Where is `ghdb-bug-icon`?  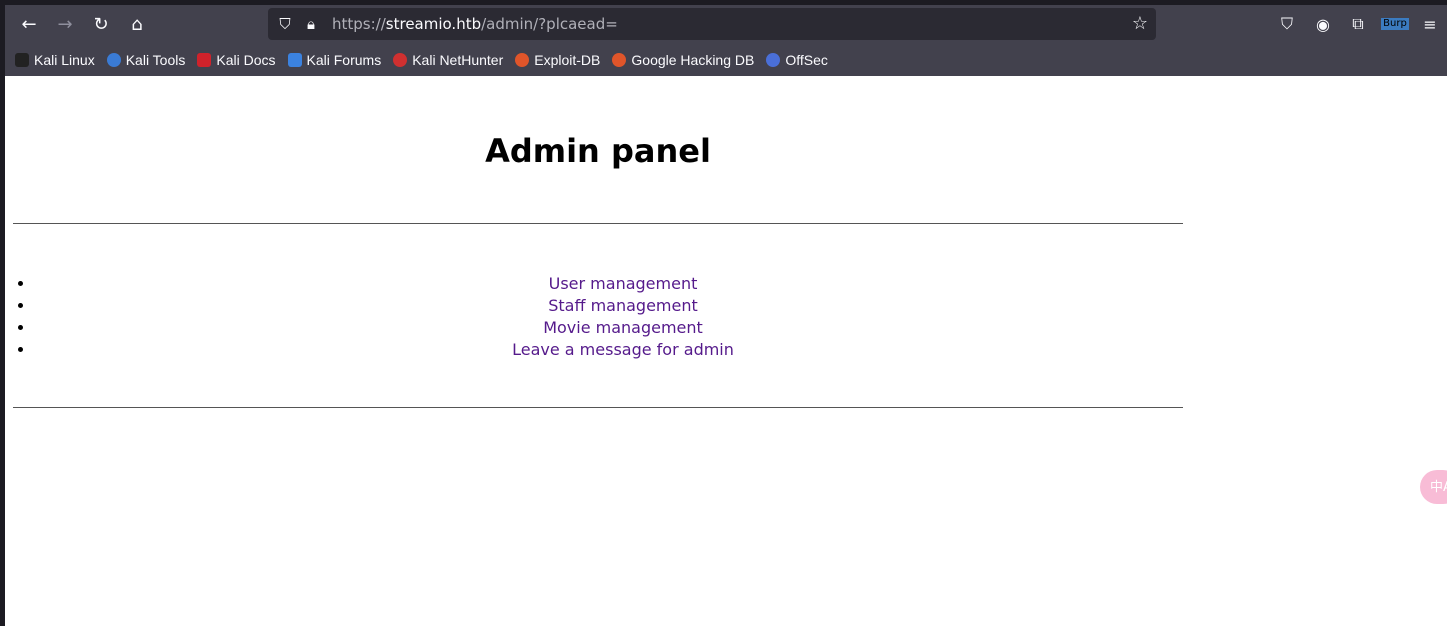
ghdb-bug-icon is located at coordinates (619, 59).